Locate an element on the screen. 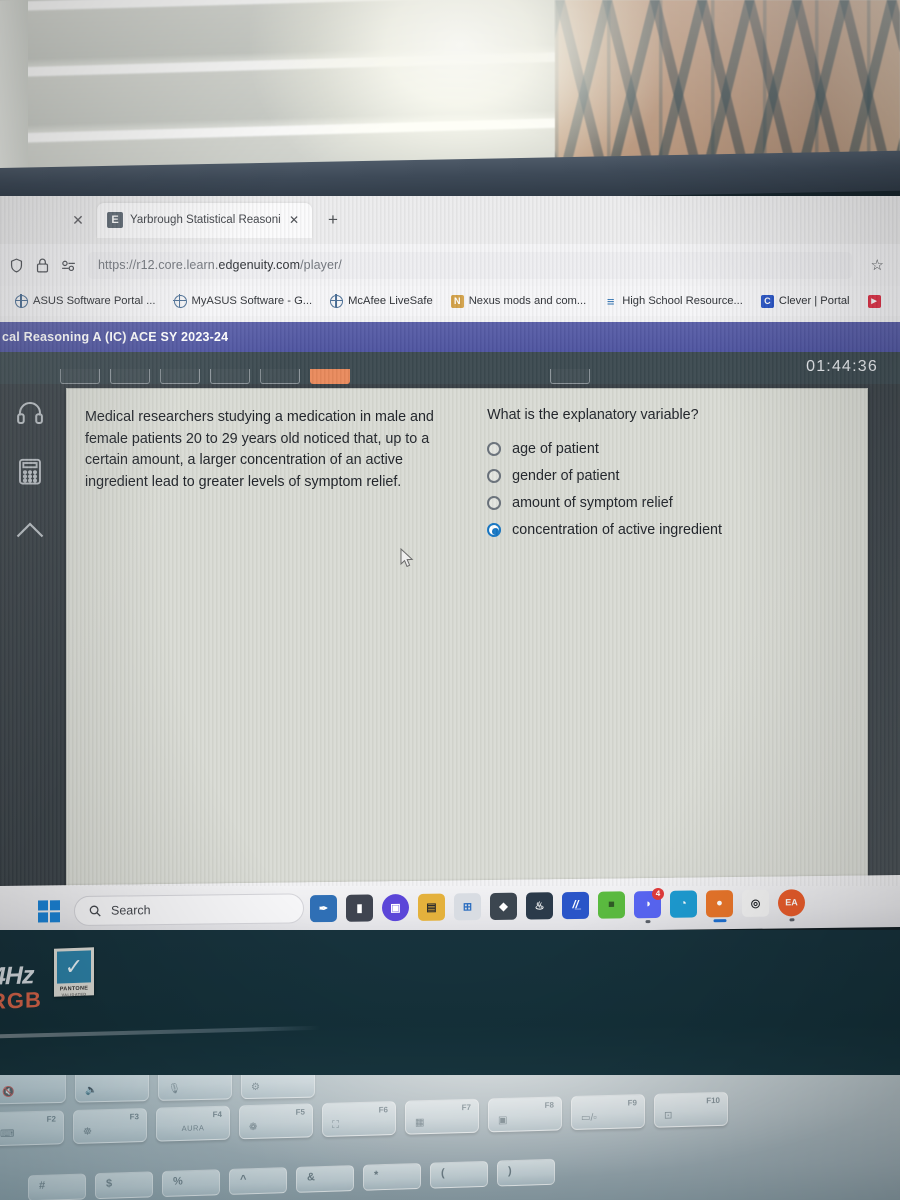 This screenshot has width=900, height=1200. office-icon: ⊞ is located at coordinates (467, 906).